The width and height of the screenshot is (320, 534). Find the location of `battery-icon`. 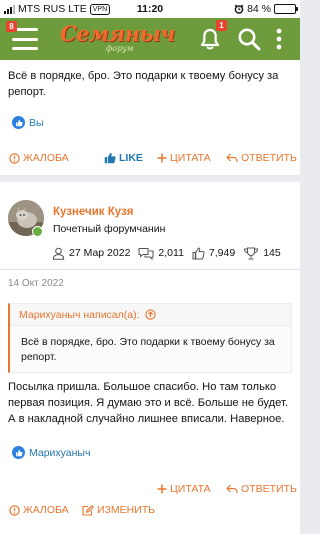

battery-icon is located at coordinates (286, 9).